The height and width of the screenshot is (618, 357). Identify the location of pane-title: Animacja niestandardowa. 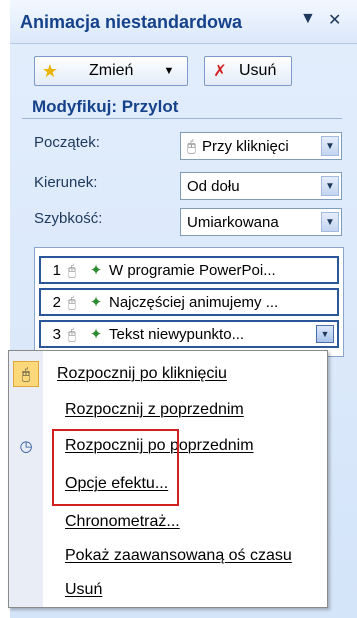
(131, 22).